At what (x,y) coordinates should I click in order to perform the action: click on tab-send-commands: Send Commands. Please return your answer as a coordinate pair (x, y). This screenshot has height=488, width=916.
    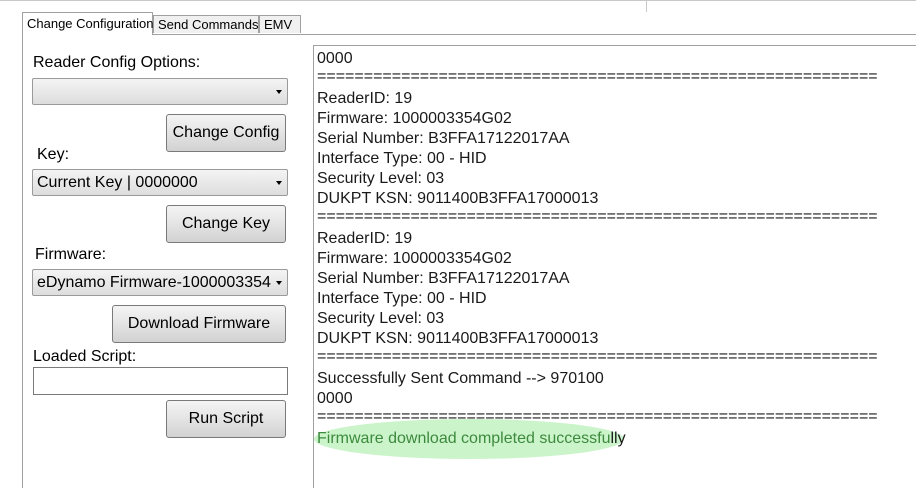
    Looking at the image, I should click on (206, 24).